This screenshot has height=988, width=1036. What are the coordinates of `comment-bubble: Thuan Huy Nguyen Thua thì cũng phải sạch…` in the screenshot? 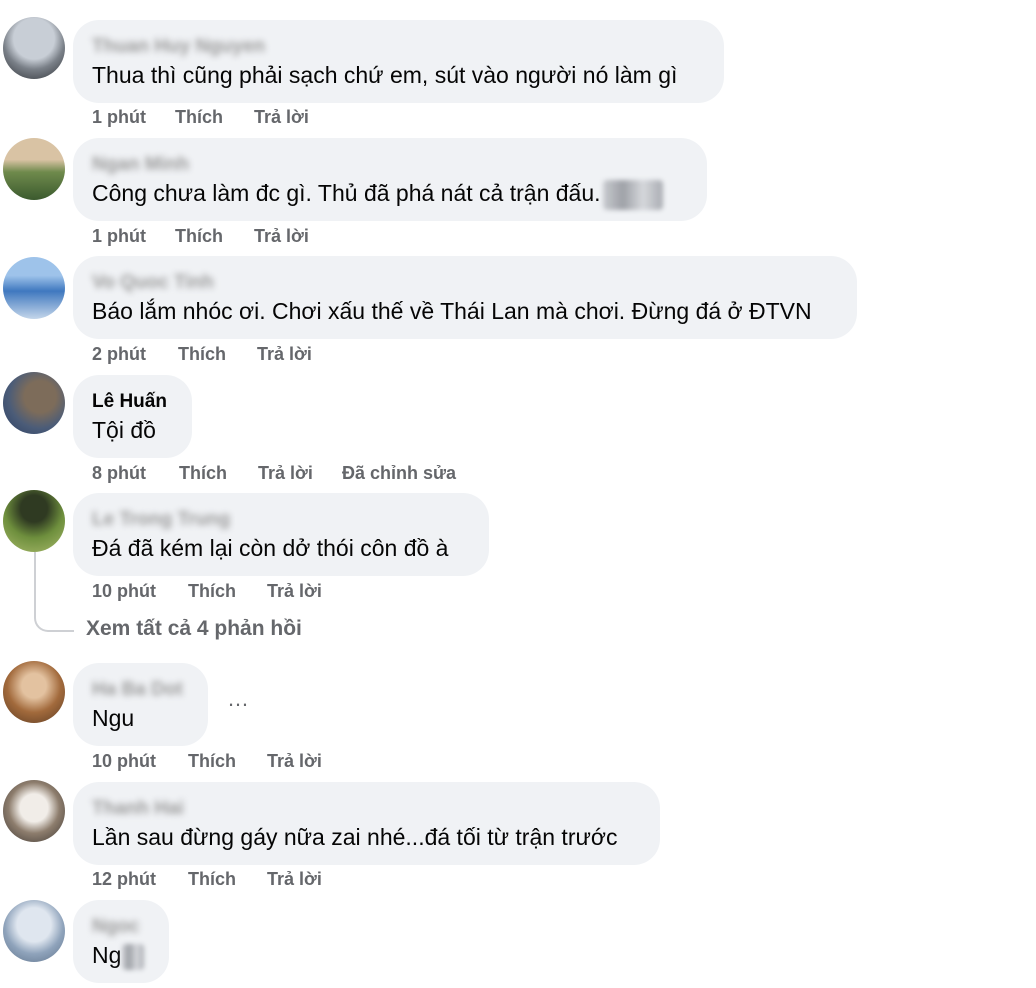 It's located at (398, 61).